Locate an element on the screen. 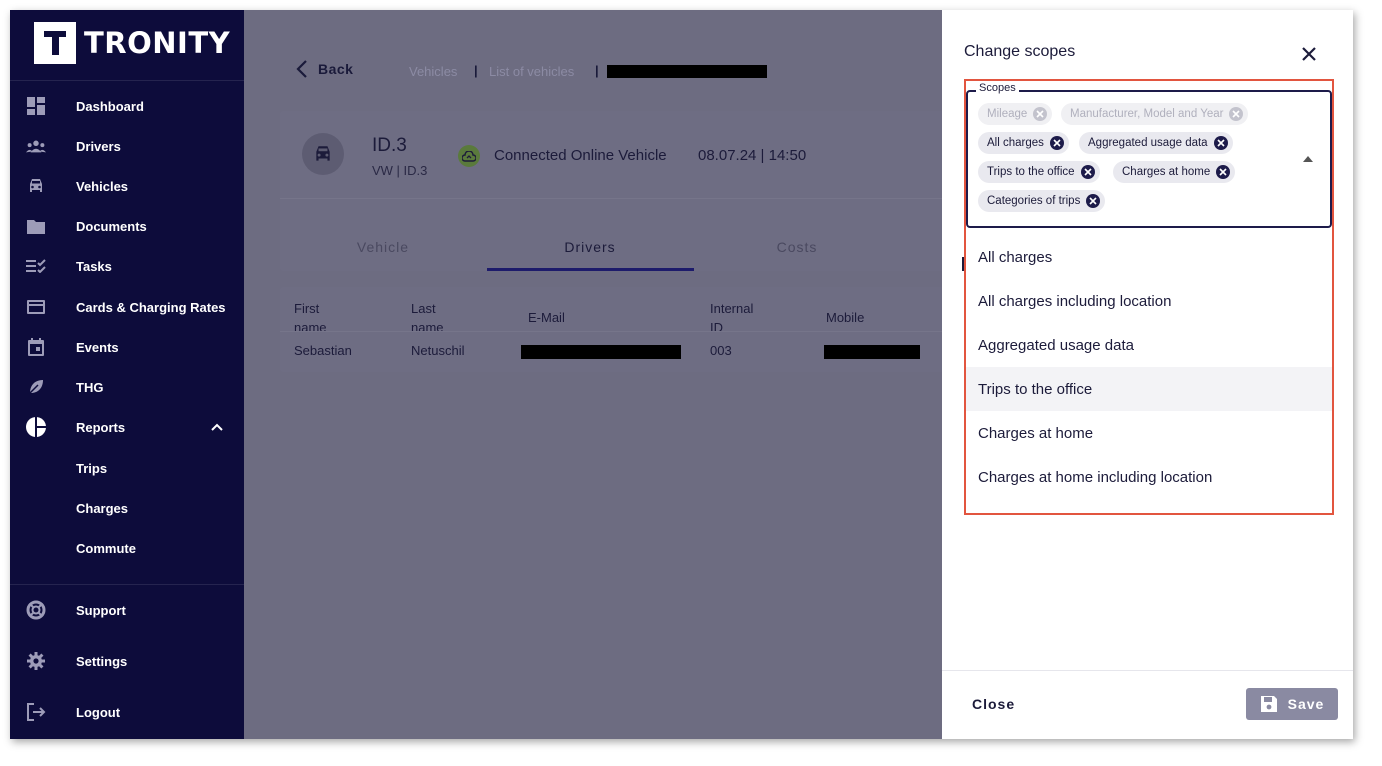  sidebar-item-label: Tasks is located at coordinates (94, 266).